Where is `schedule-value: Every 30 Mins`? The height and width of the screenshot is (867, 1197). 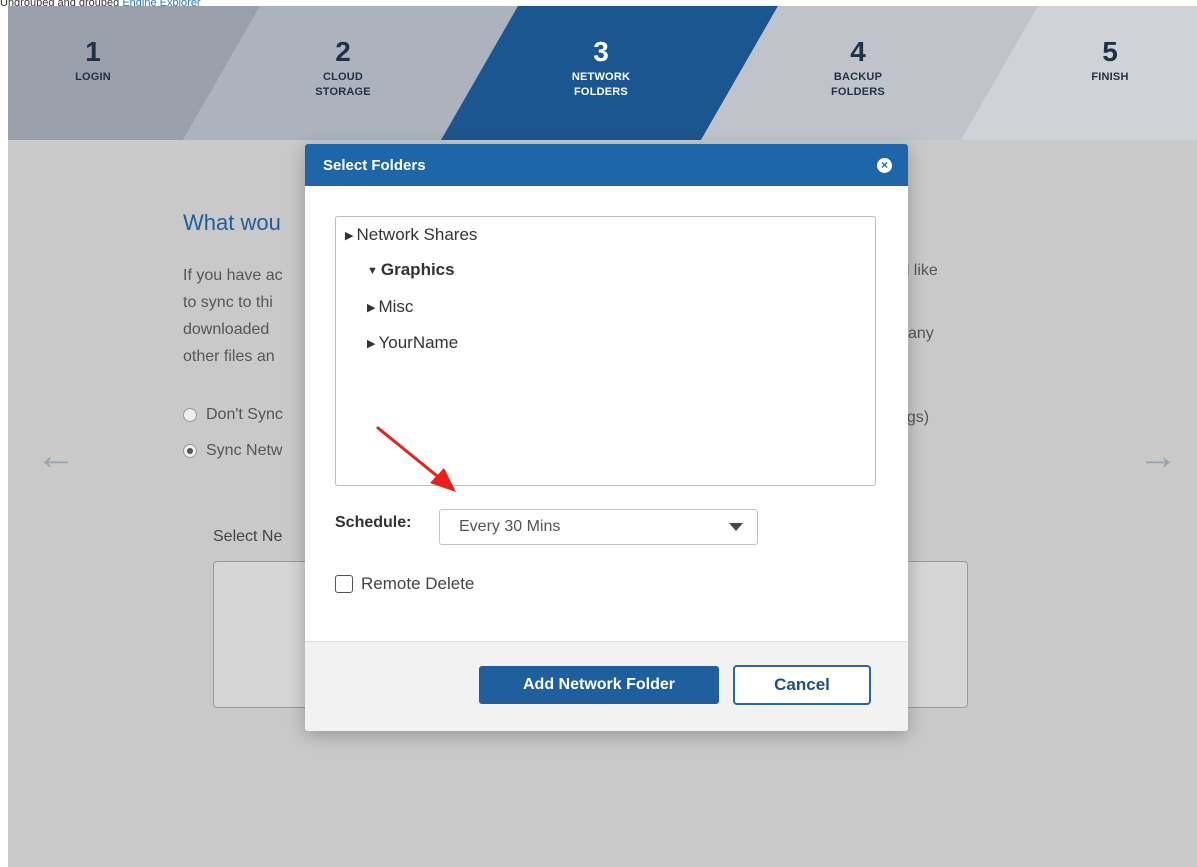 schedule-value: Every 30 Mins is located at coordinates (510, 526).